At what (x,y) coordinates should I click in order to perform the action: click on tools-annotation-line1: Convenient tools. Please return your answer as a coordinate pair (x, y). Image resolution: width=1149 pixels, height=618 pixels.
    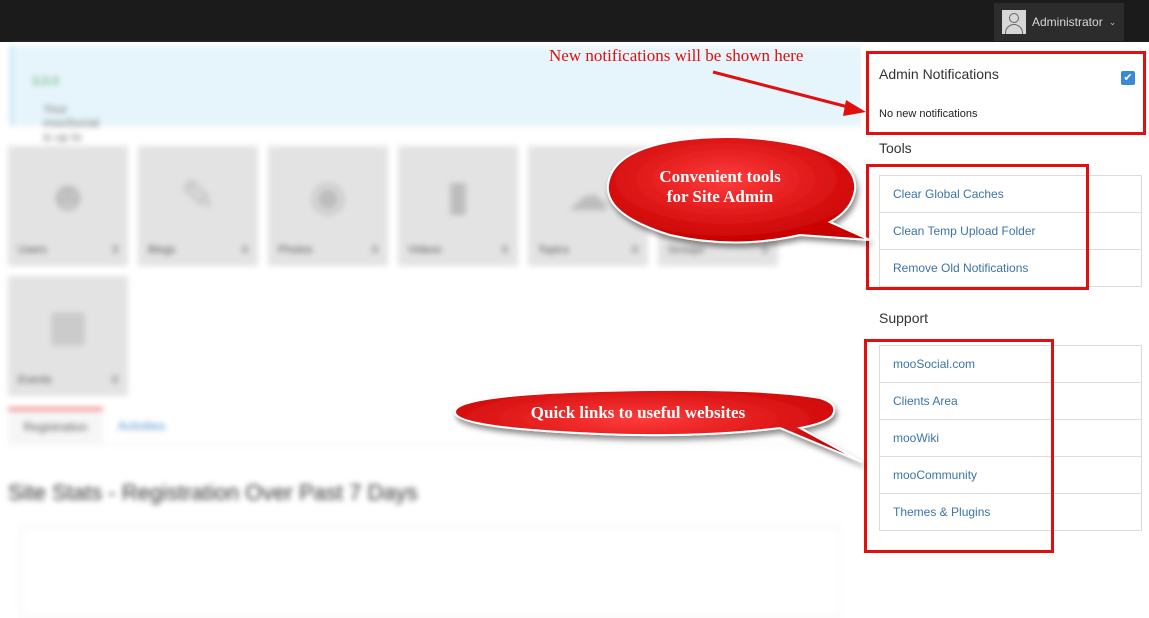
    Looking at the image, I should click on (720, 176).